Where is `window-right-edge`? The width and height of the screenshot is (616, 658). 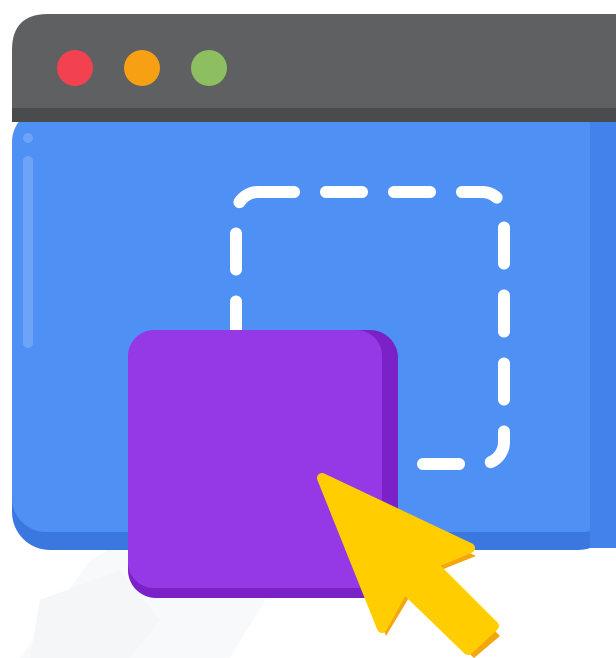 window-right-edge is located at coordinates (603, 328).